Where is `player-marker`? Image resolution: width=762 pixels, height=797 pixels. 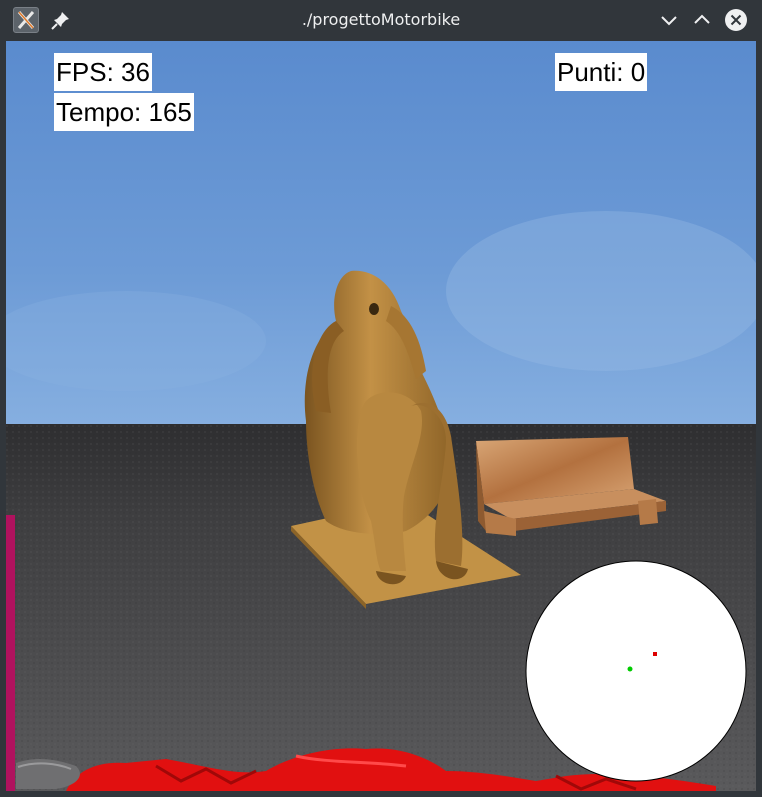 player-marker is located at coordinates (630, 669).